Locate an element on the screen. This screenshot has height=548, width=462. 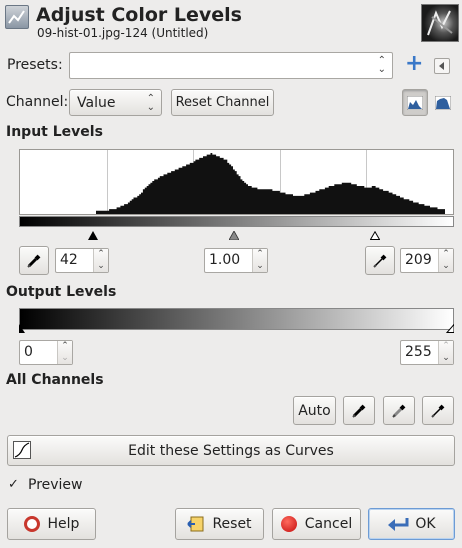
help-label: Help is located at coordinates (63, 524).